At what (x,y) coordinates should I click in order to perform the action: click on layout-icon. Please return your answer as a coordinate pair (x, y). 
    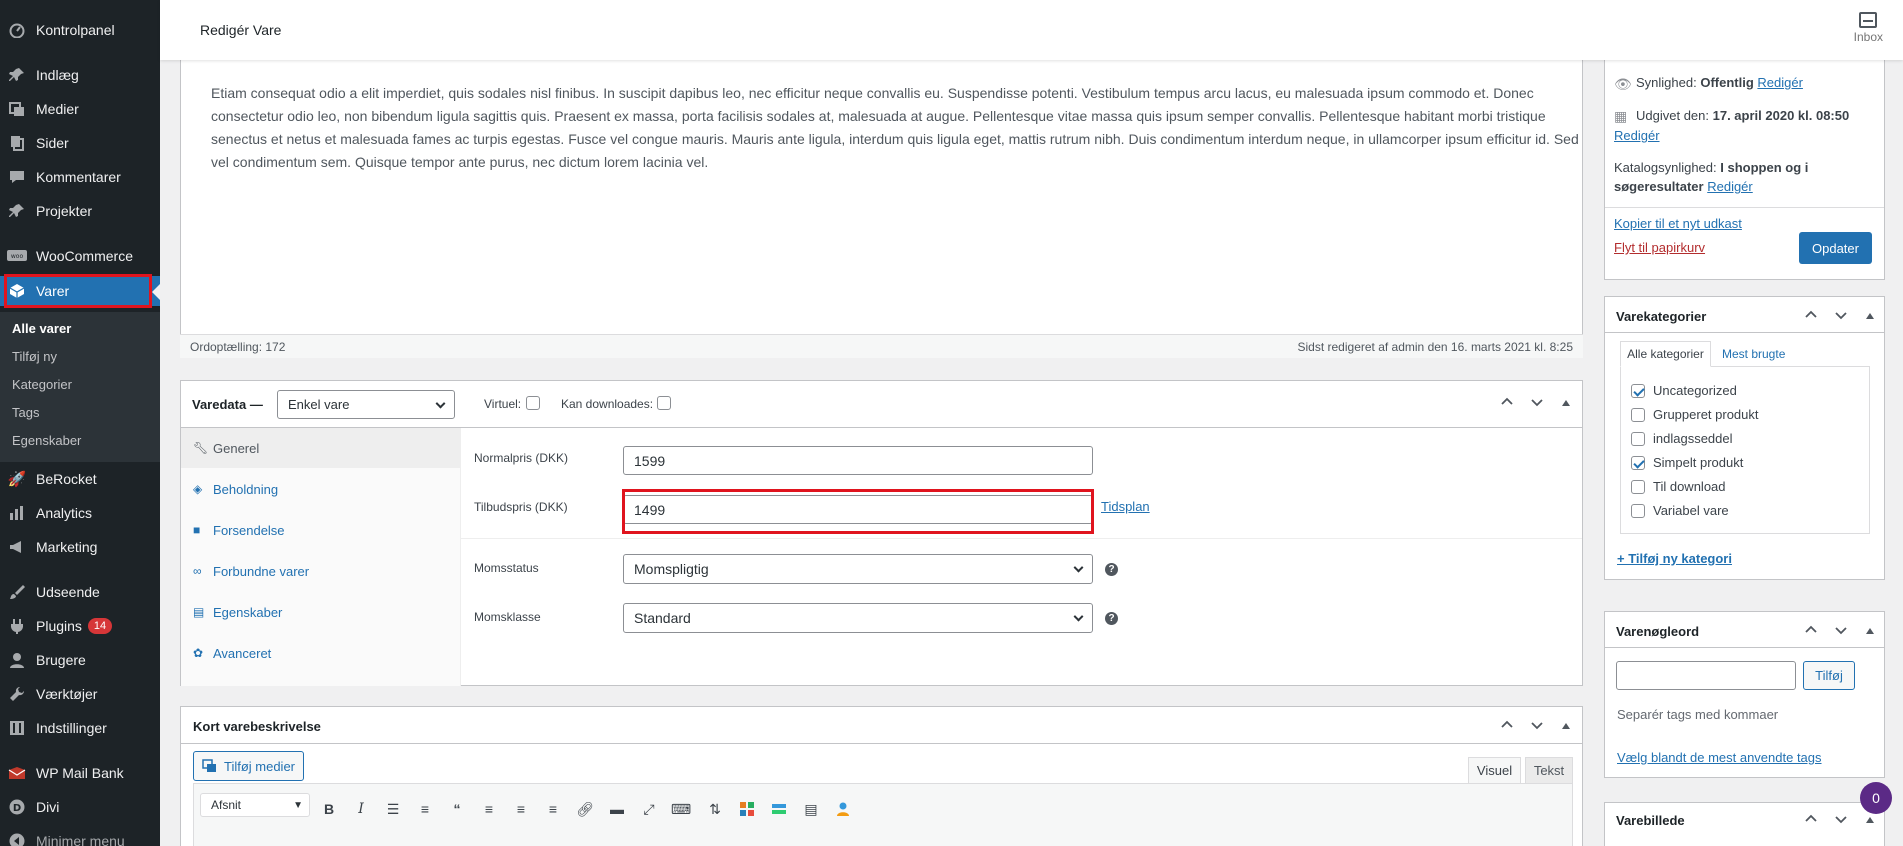
    Looking at the image, I should click on (779, 809).